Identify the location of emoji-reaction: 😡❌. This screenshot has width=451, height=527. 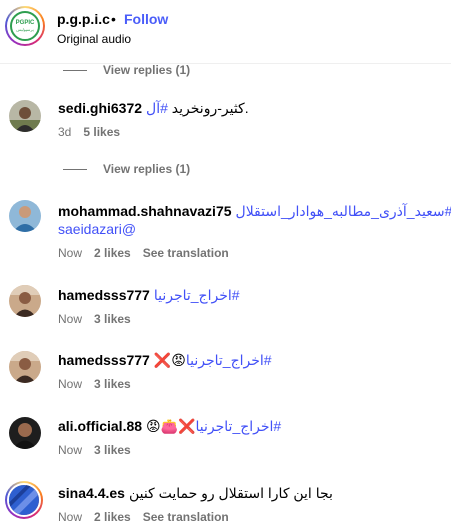
(169, 360).